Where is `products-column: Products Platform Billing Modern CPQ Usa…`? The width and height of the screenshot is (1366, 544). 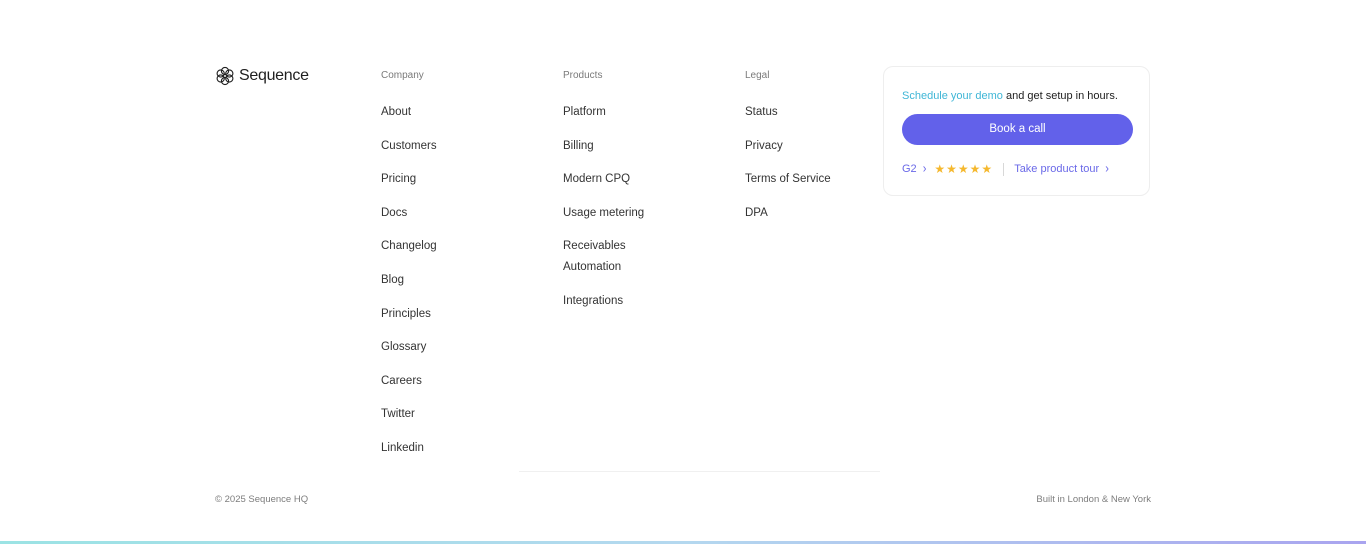 products-column: Products Platform Billing Modern CPQ Usa… is located at coordinates (603, 197).